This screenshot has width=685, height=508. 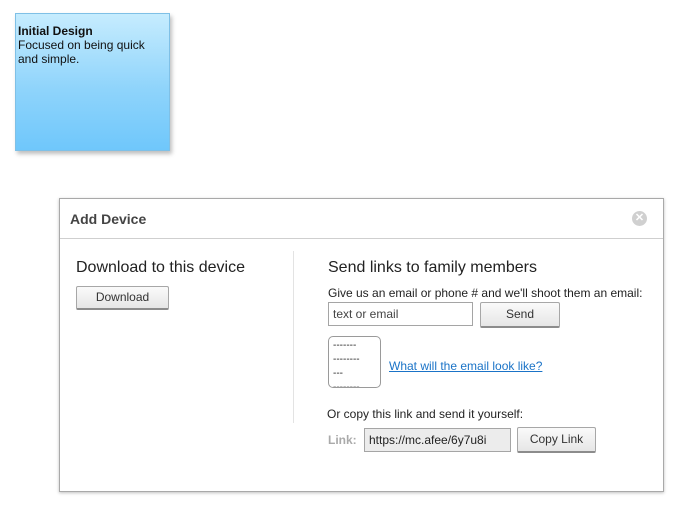 What do you see at coordinates (437, 440) in the screenshot?
I see `share-link-field` at bounding box center [437, 440].